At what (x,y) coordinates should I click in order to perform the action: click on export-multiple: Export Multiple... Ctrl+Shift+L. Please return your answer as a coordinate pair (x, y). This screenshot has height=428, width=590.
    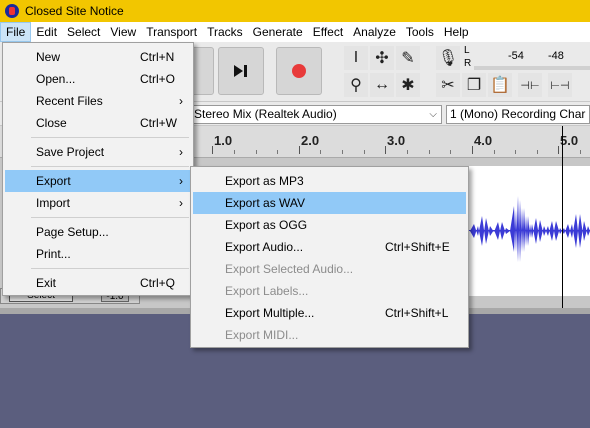
    Looking at the image, I should click on (329, 313).